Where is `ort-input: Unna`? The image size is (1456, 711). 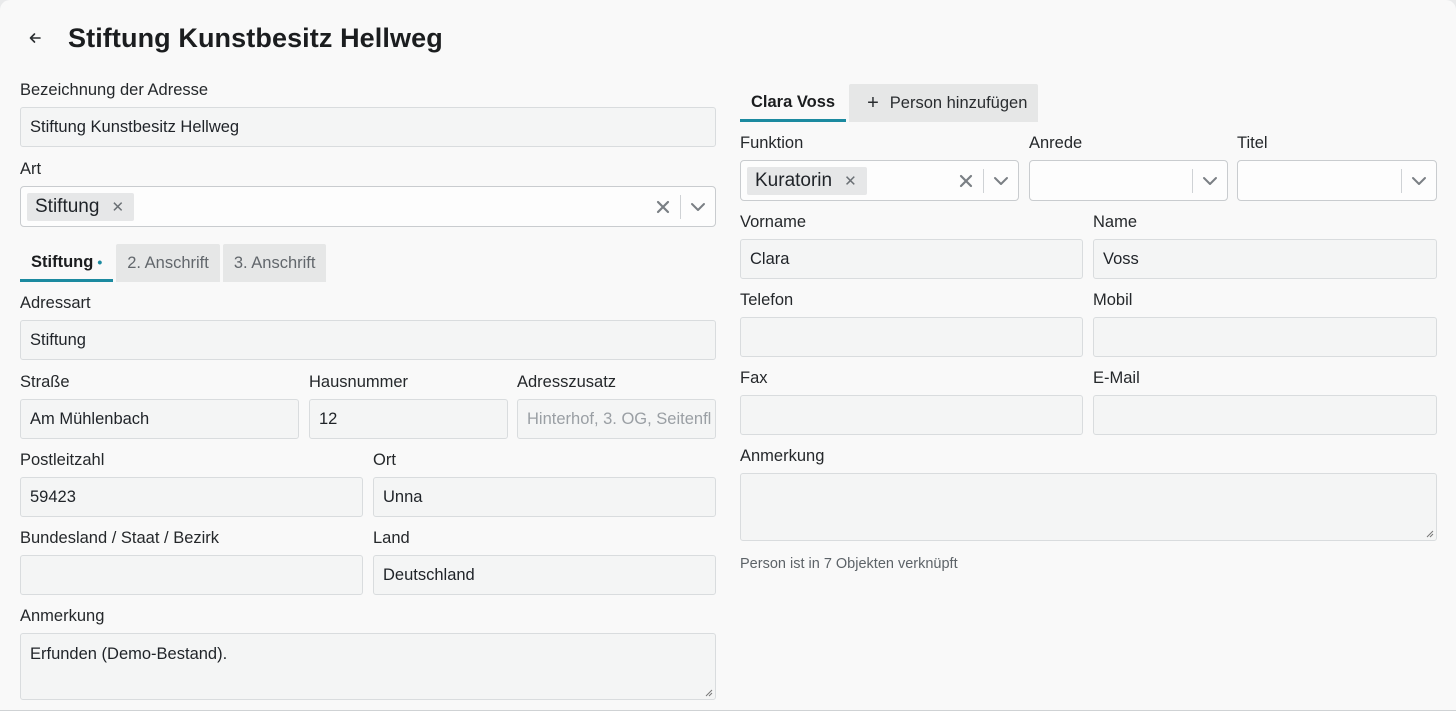
ort-input: Unna is located at coordinates (544, 497).